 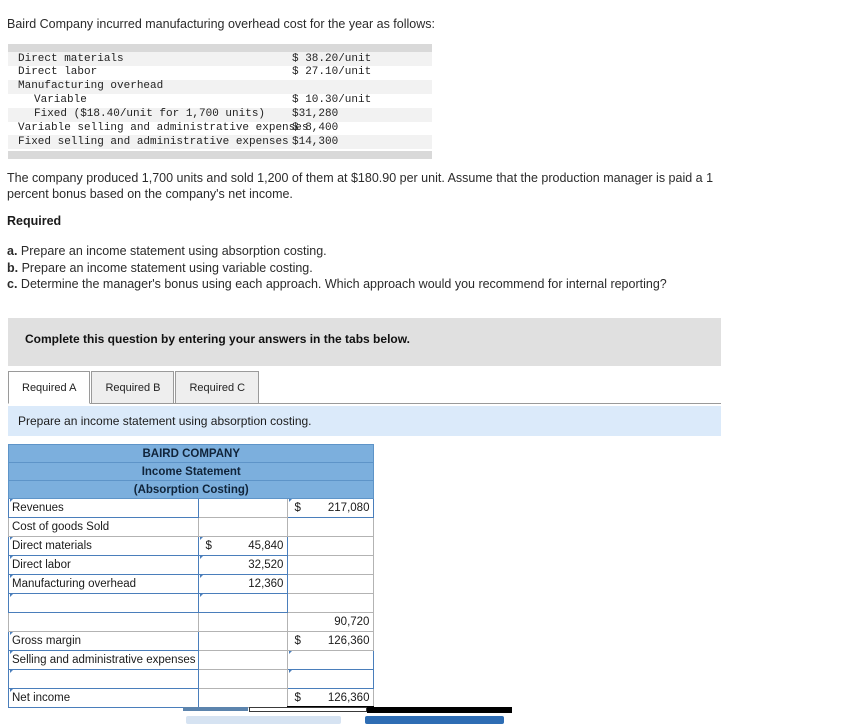 I want to click on page-chrome-sliver-left, so click(x=215, y=709).